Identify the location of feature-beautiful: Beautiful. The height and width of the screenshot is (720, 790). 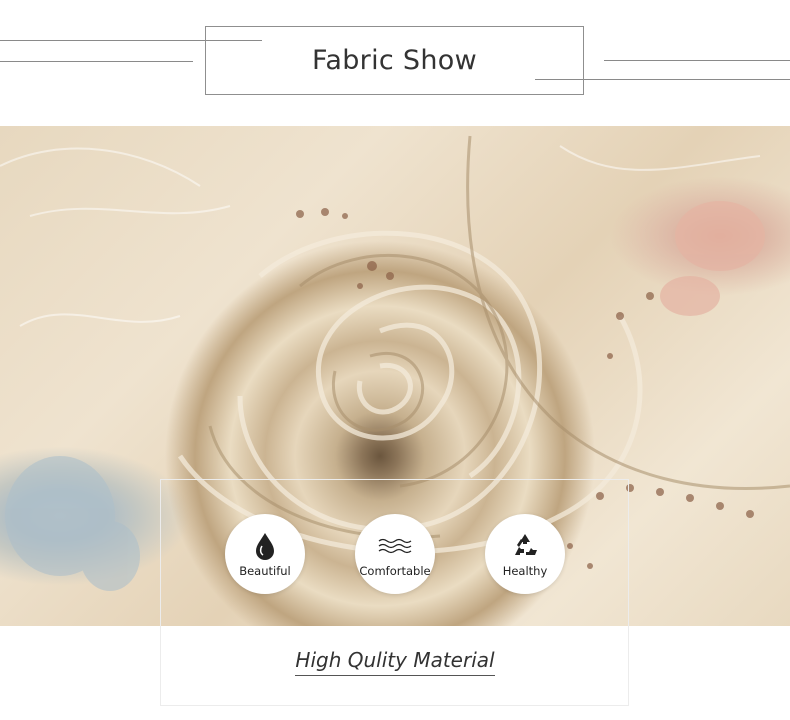
(265, 554).